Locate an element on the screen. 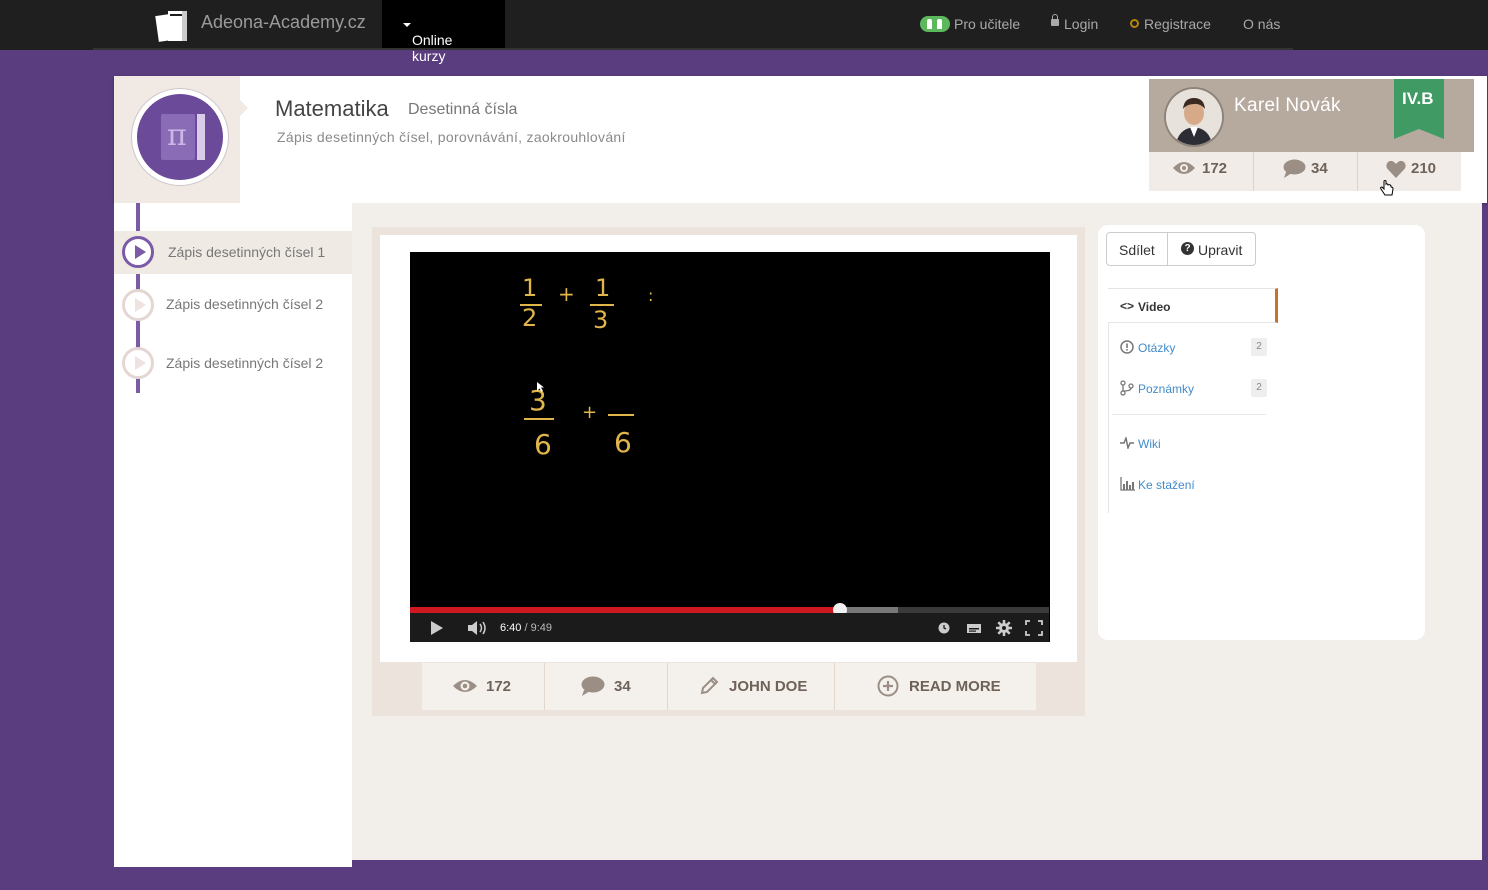  avatar is located at coordinates (1194, 117).